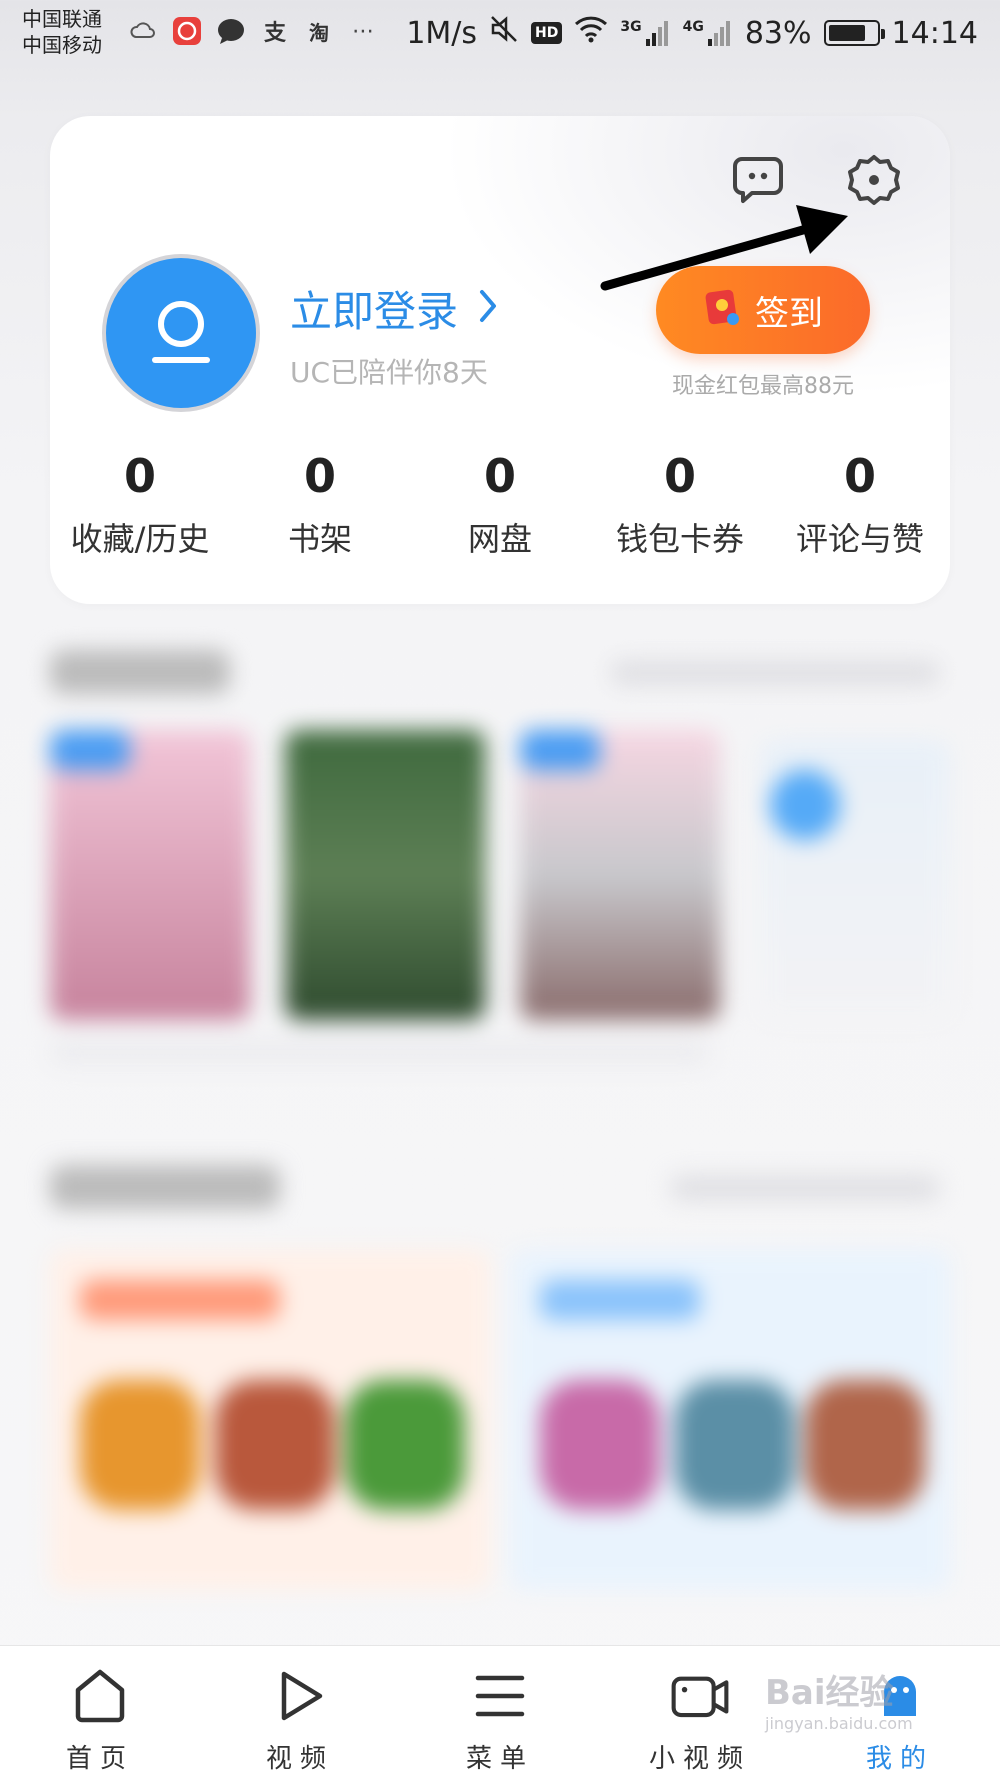  Describe the element at coordinates (679, 539) in the screenshot. I see `stat-label: 钱包卡券` at that location.